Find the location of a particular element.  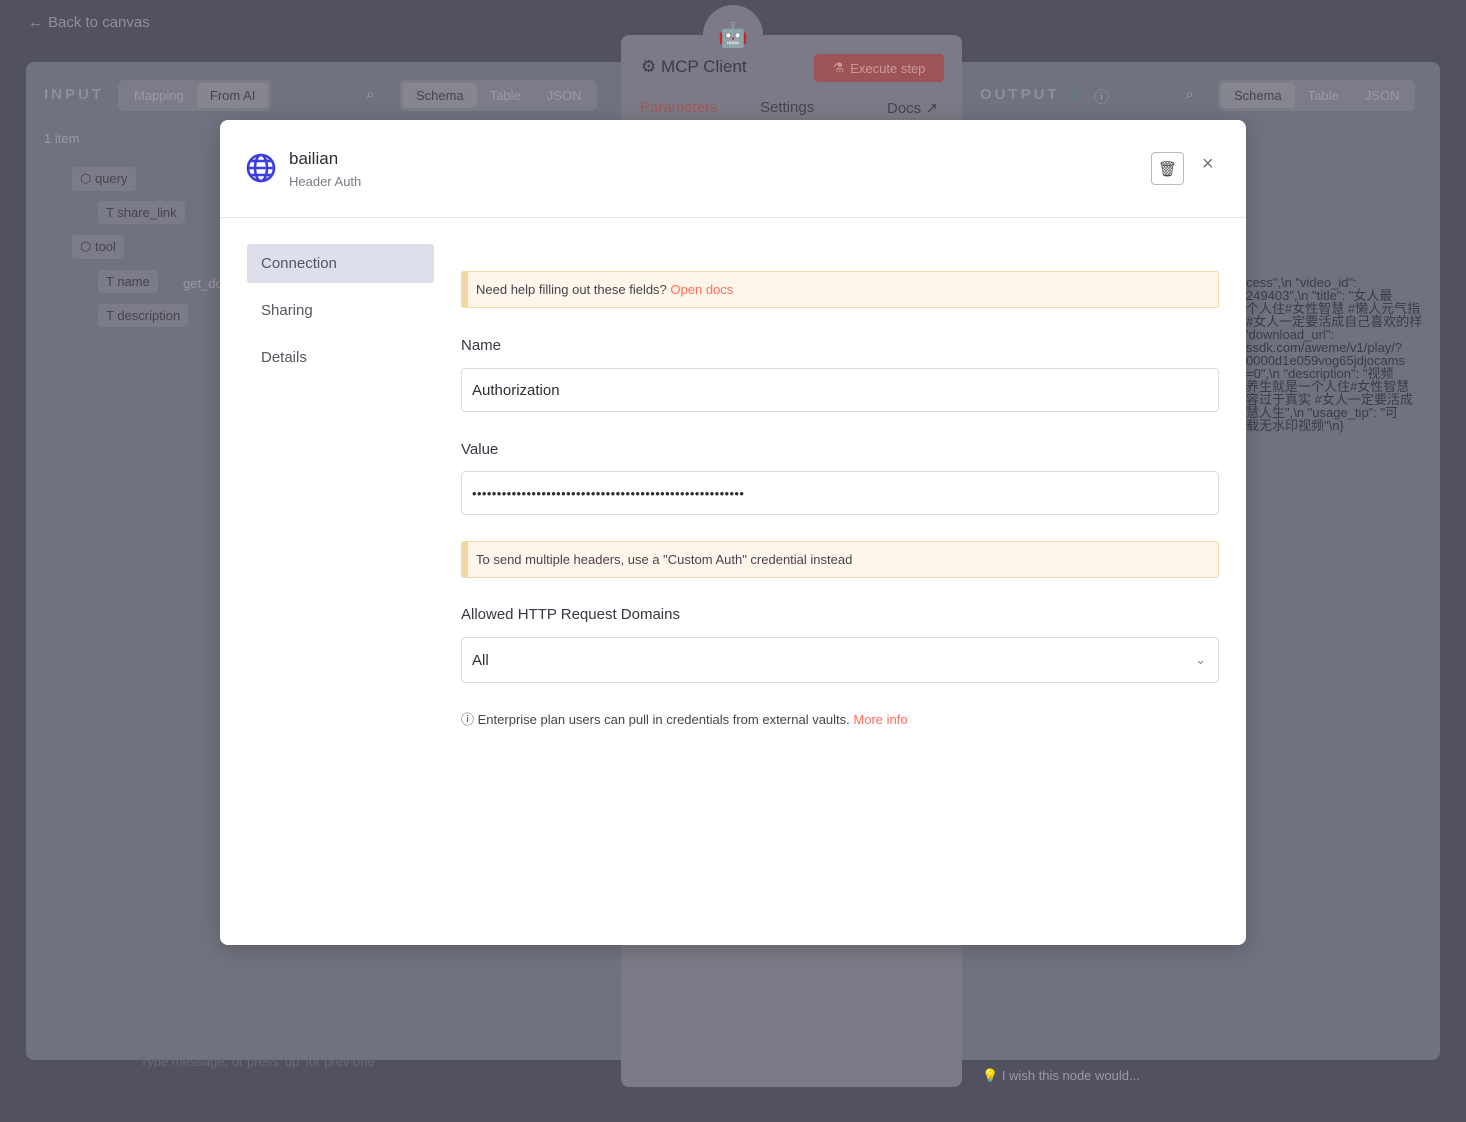

open-docs-link: Open docs is located at coordinates (701, 289).